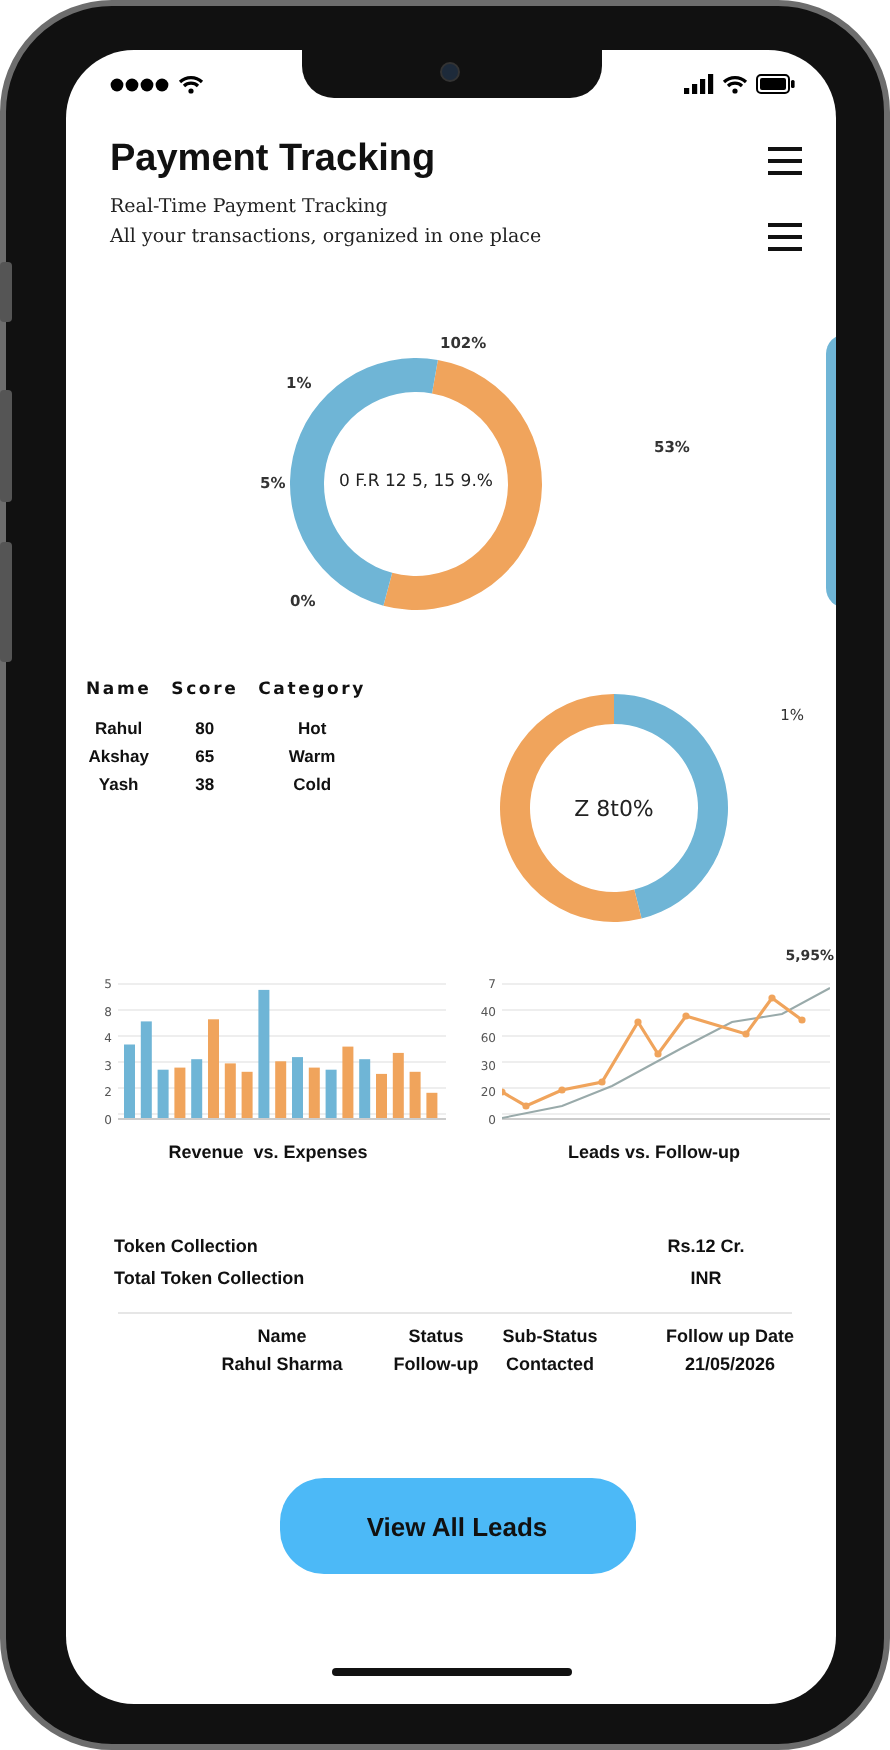  What do you see at coordinates (312, 757) in the screenshot?
I see `table-cell-text: Warm` at bounding box center [312, 757].